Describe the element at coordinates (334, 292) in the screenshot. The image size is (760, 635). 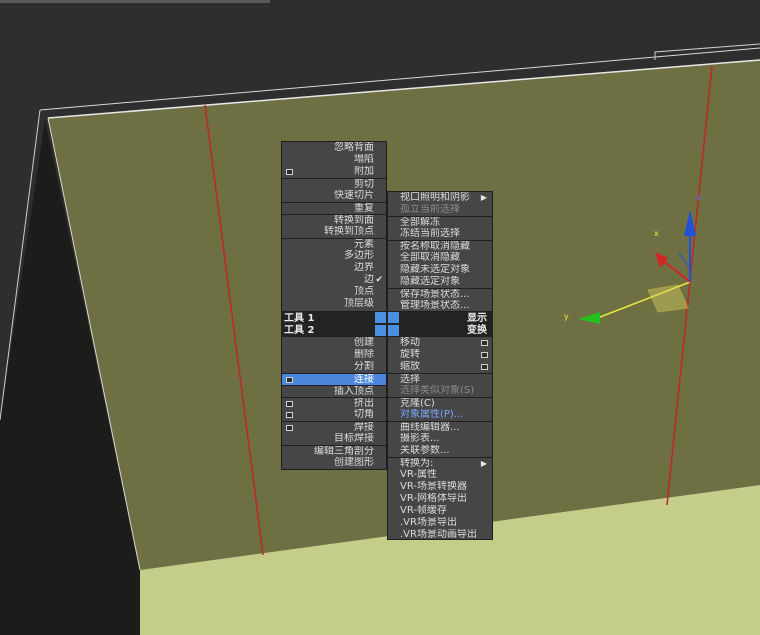
I see `tools1-item-13: 顶点` at that location.